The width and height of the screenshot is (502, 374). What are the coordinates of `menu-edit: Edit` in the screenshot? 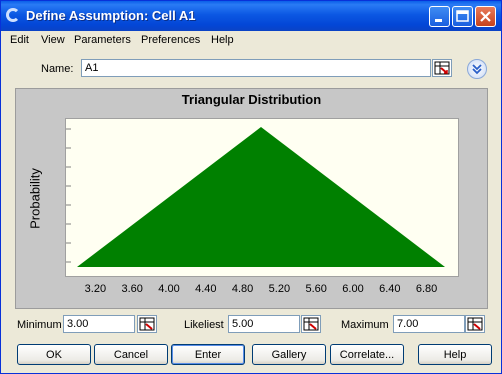 It's located at (19, 40).